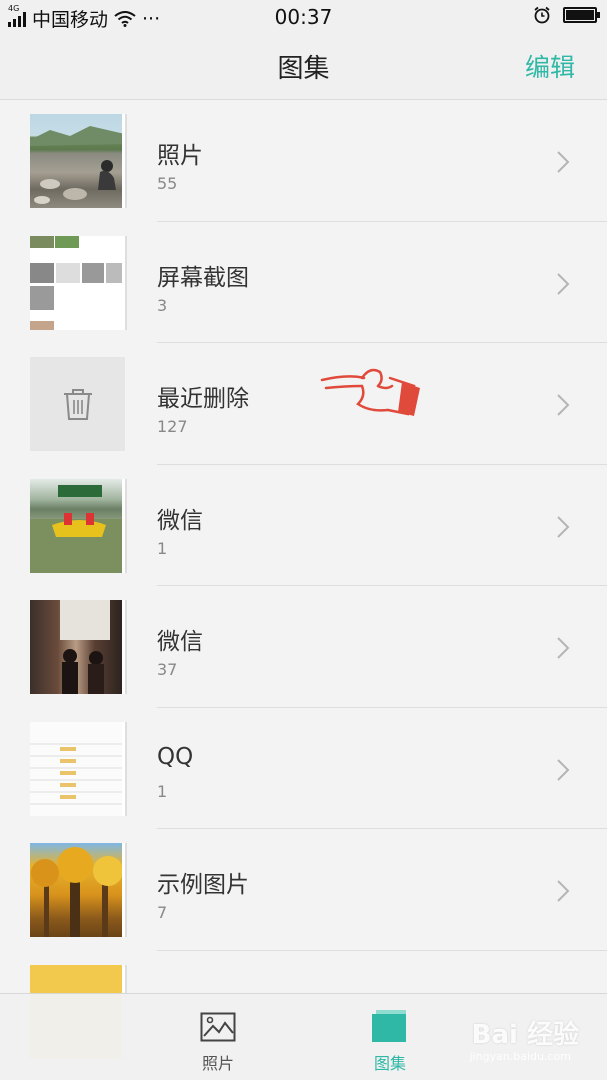 The image size is (607, 1080). I want to click on album-name: 示例图片, so click(203, 885).